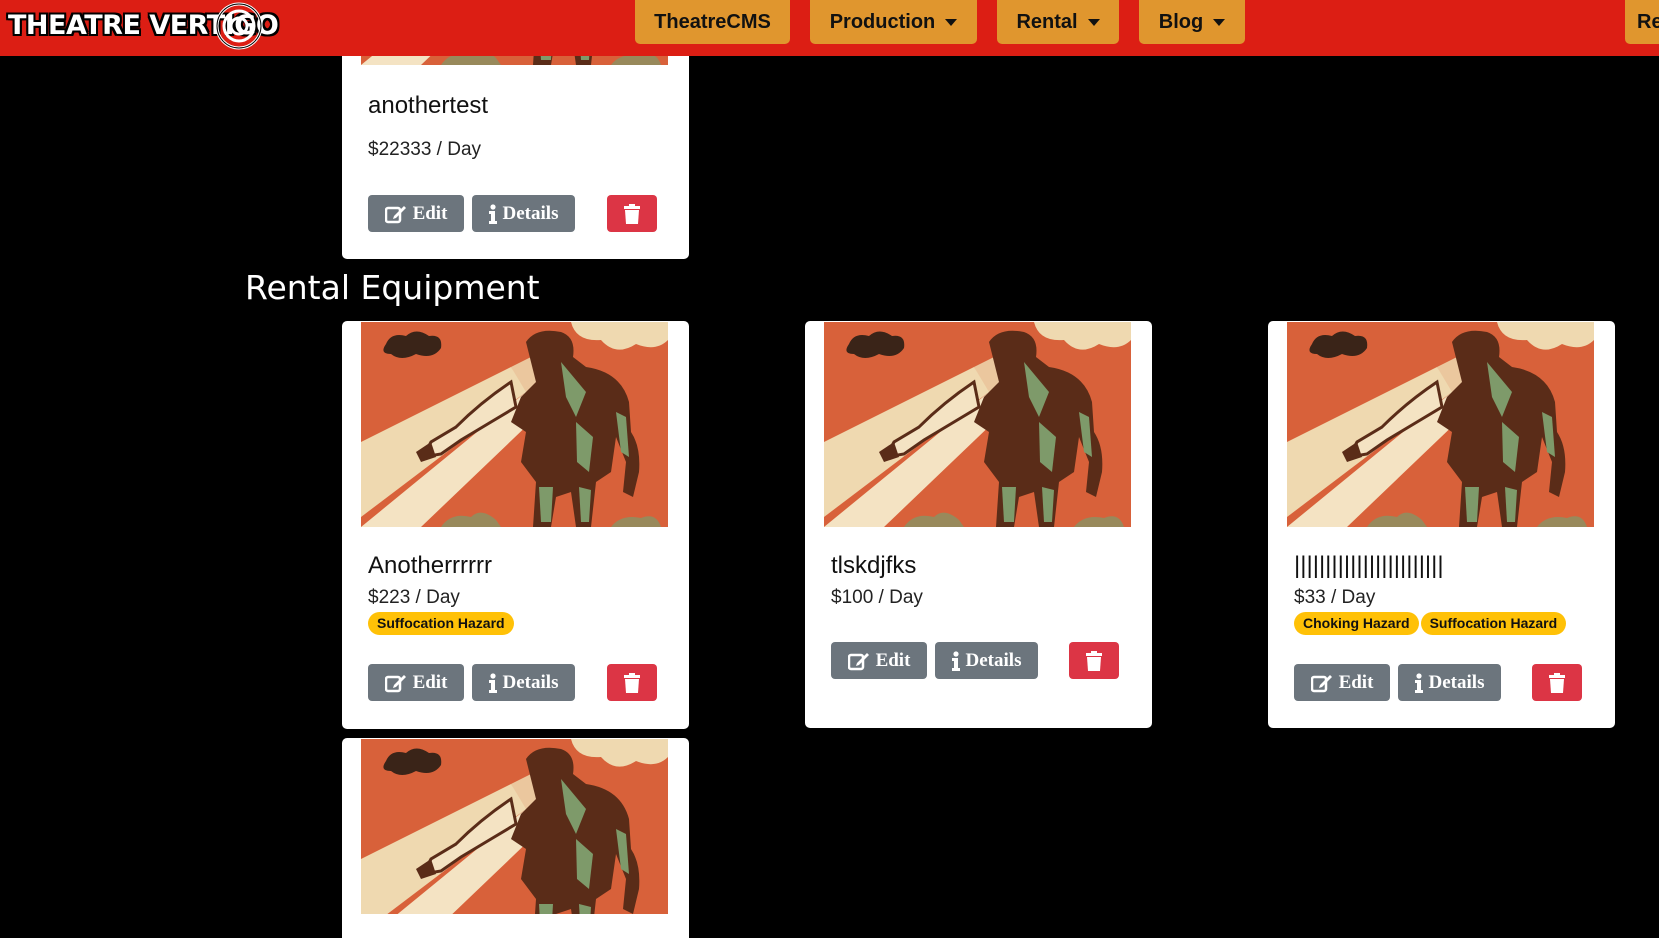 The width and height of the screenshot is (1659, 938). Describe the element at coordinates (515, 149) in the screenshot. I see `equipment-card: anothertest $22333 / Day Edit Details` at that location.